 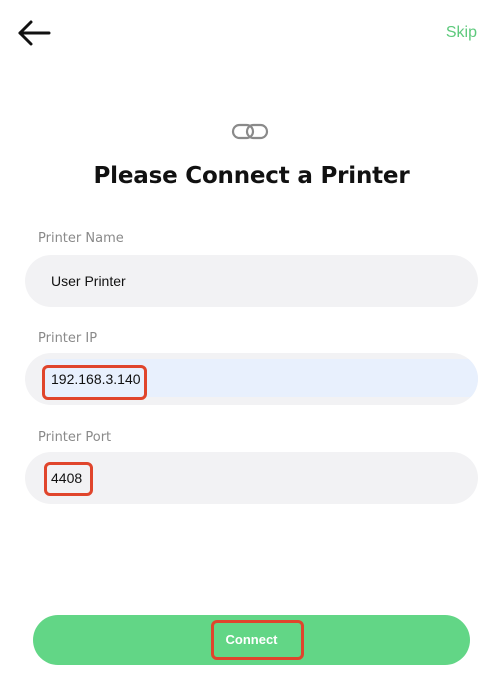 I want to click on printer-port-field, so click(x=251, y=478).